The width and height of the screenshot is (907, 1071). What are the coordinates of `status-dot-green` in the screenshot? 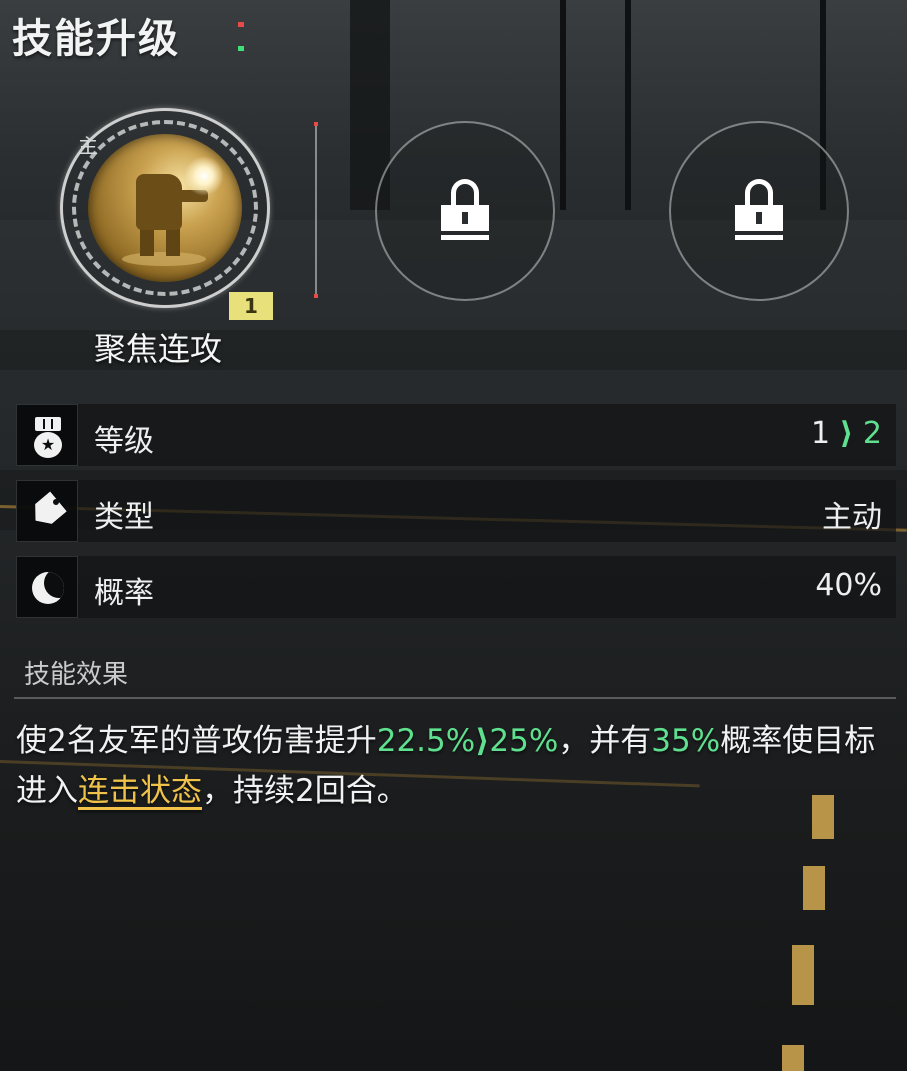 It's located at (241, 48).